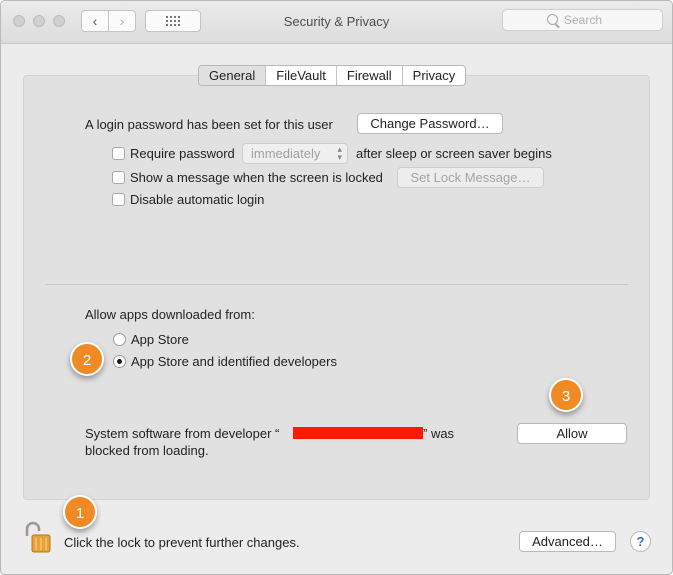 The image size is (673, 575). I want to click on require-password-checkbox, so click(118, 153).